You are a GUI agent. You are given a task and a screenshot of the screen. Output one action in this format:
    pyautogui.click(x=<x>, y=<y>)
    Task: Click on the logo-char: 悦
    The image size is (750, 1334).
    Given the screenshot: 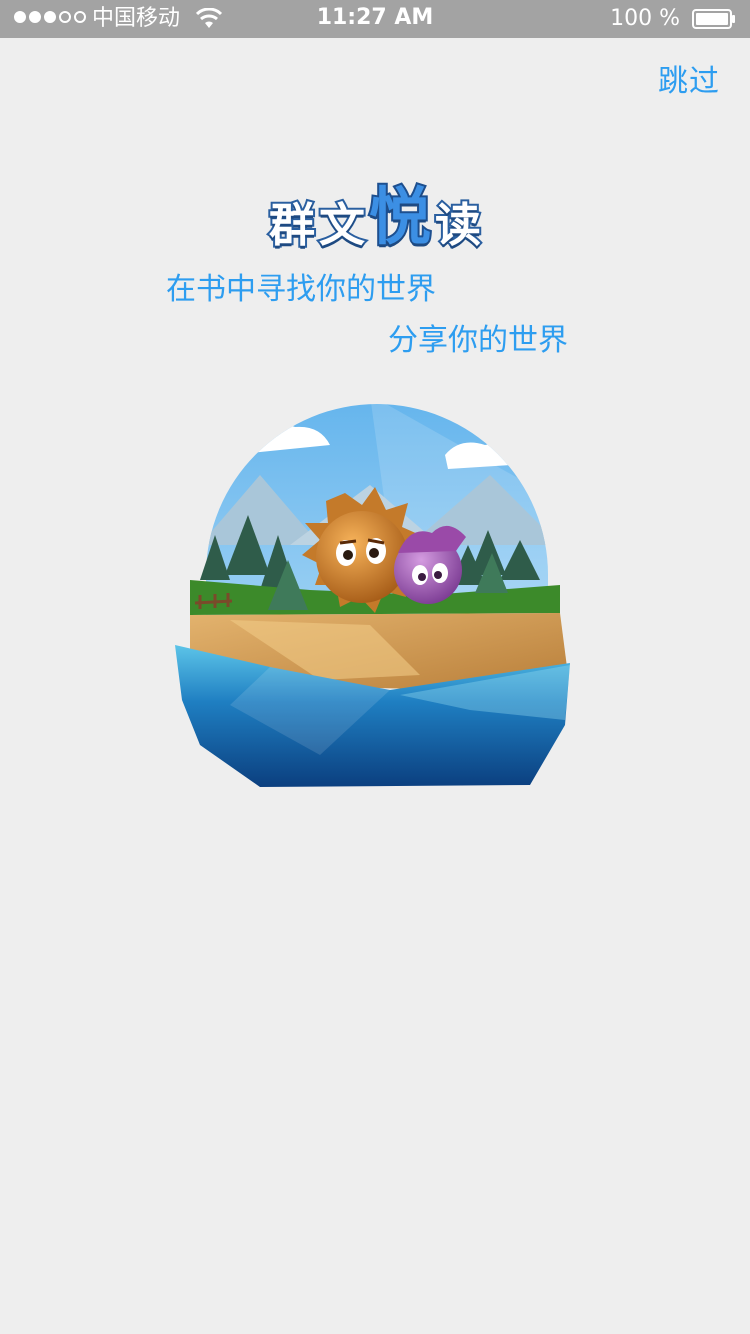 What is the action you would take?
    pyautogui.click(x=400, y=216)
    